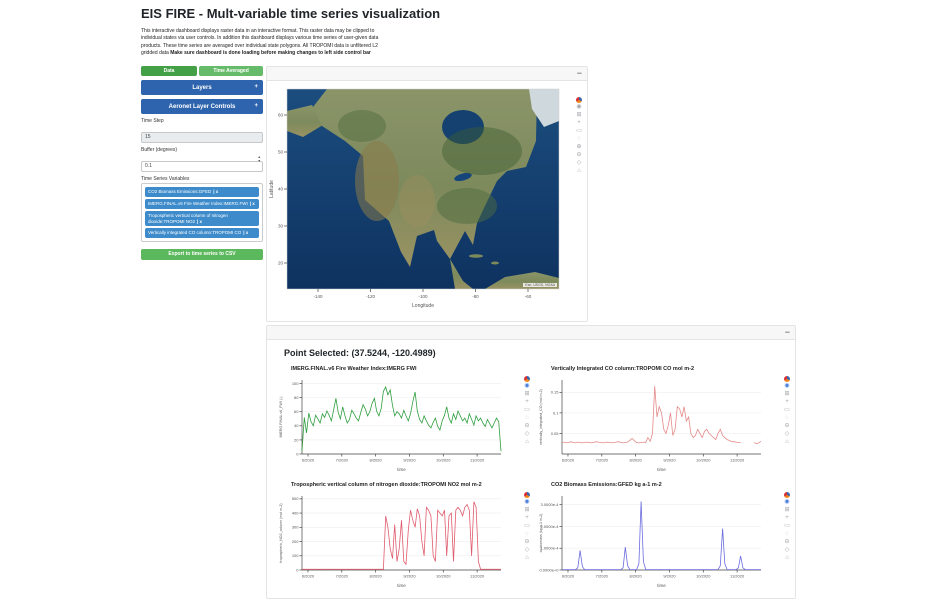 The height and width of the screenshot is (600, 932). Describe the element at coordinates (296, 411) in the screenshot. I see `y-tick-label: 60` at that location.